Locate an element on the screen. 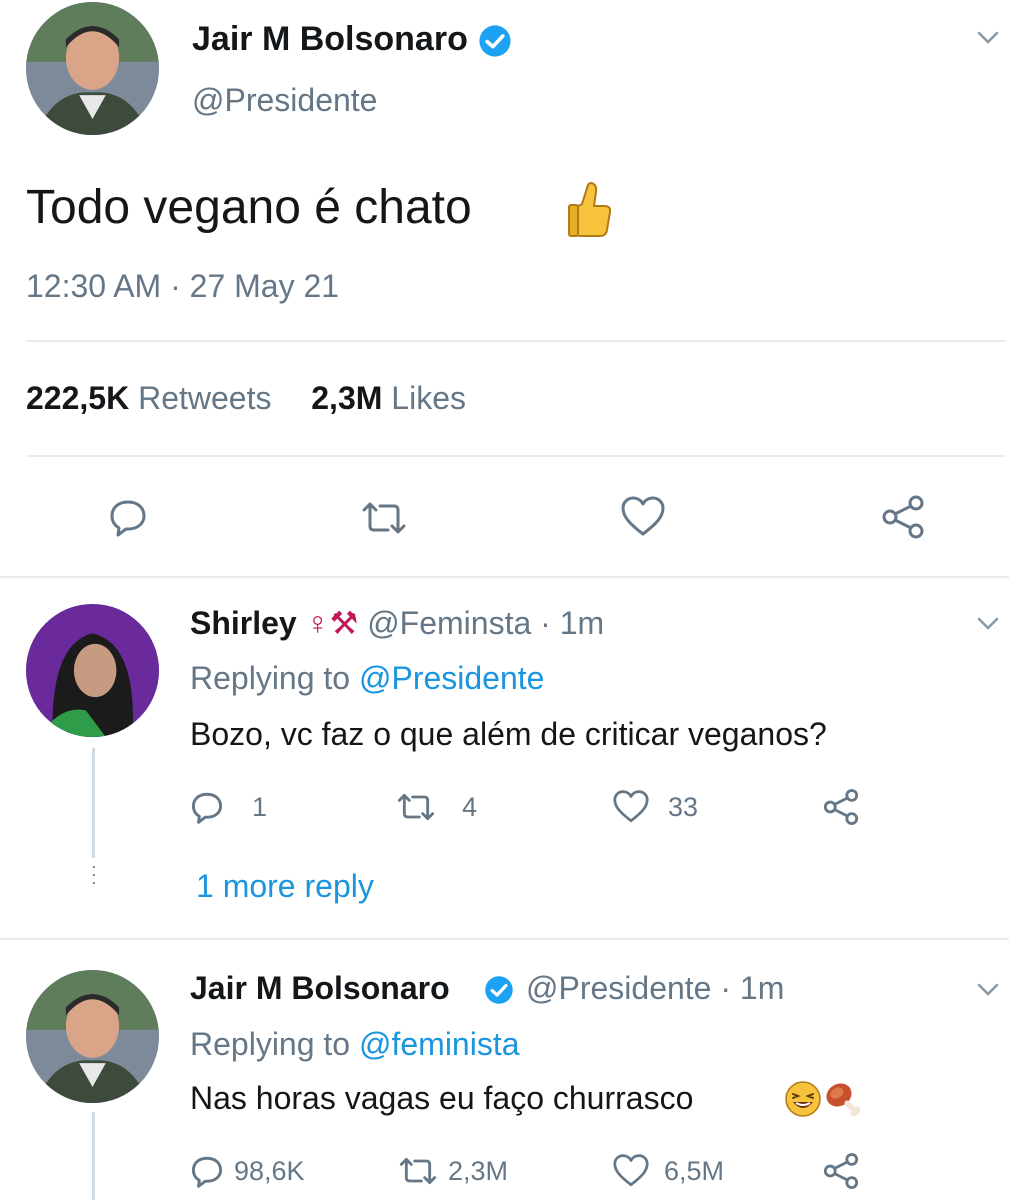  reply-header: Jair M Bolsonaro is located at coordinates (320, 988).